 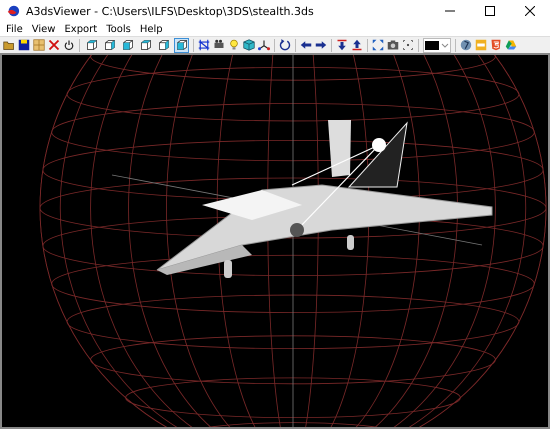 What do you see at coordinates (44, 29) in the screenshot?
I see `menu-item: View` at bounding box center [44, 29].